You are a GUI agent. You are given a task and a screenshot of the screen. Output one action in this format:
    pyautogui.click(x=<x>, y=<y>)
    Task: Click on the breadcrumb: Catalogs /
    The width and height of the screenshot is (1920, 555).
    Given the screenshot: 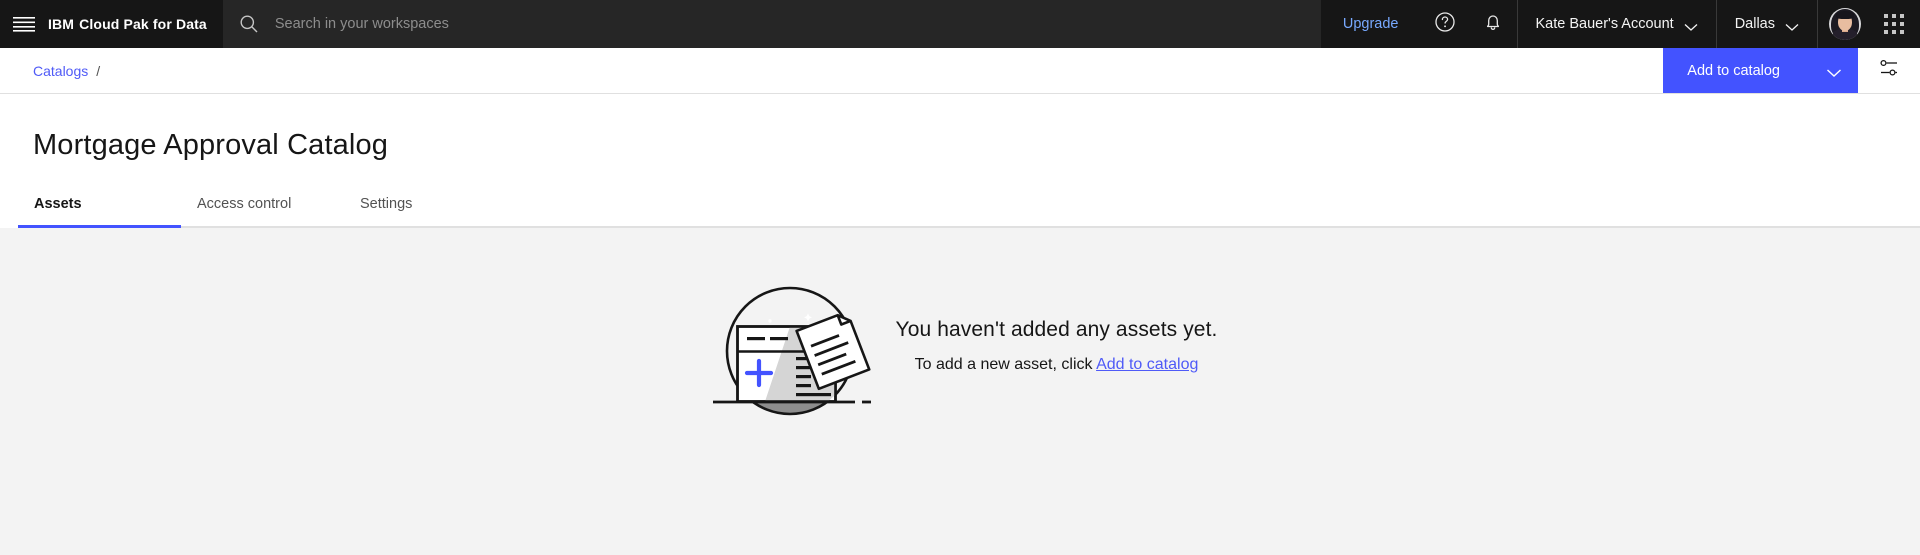 What is the action you would take?
    pyautogui.click(x=831, y=70)
    